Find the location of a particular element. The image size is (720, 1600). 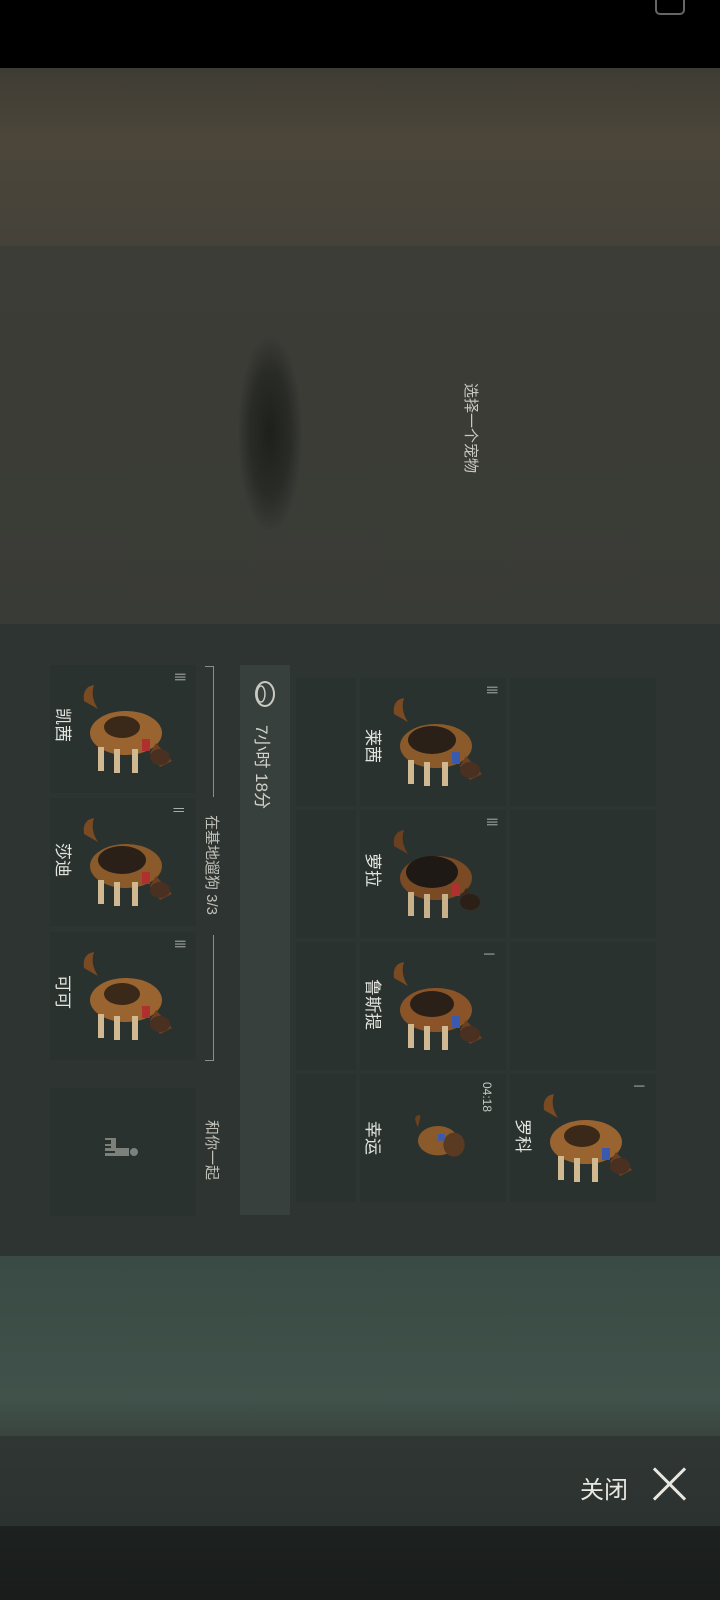

pet-preview-shadow is located at coordinates (270, 432).